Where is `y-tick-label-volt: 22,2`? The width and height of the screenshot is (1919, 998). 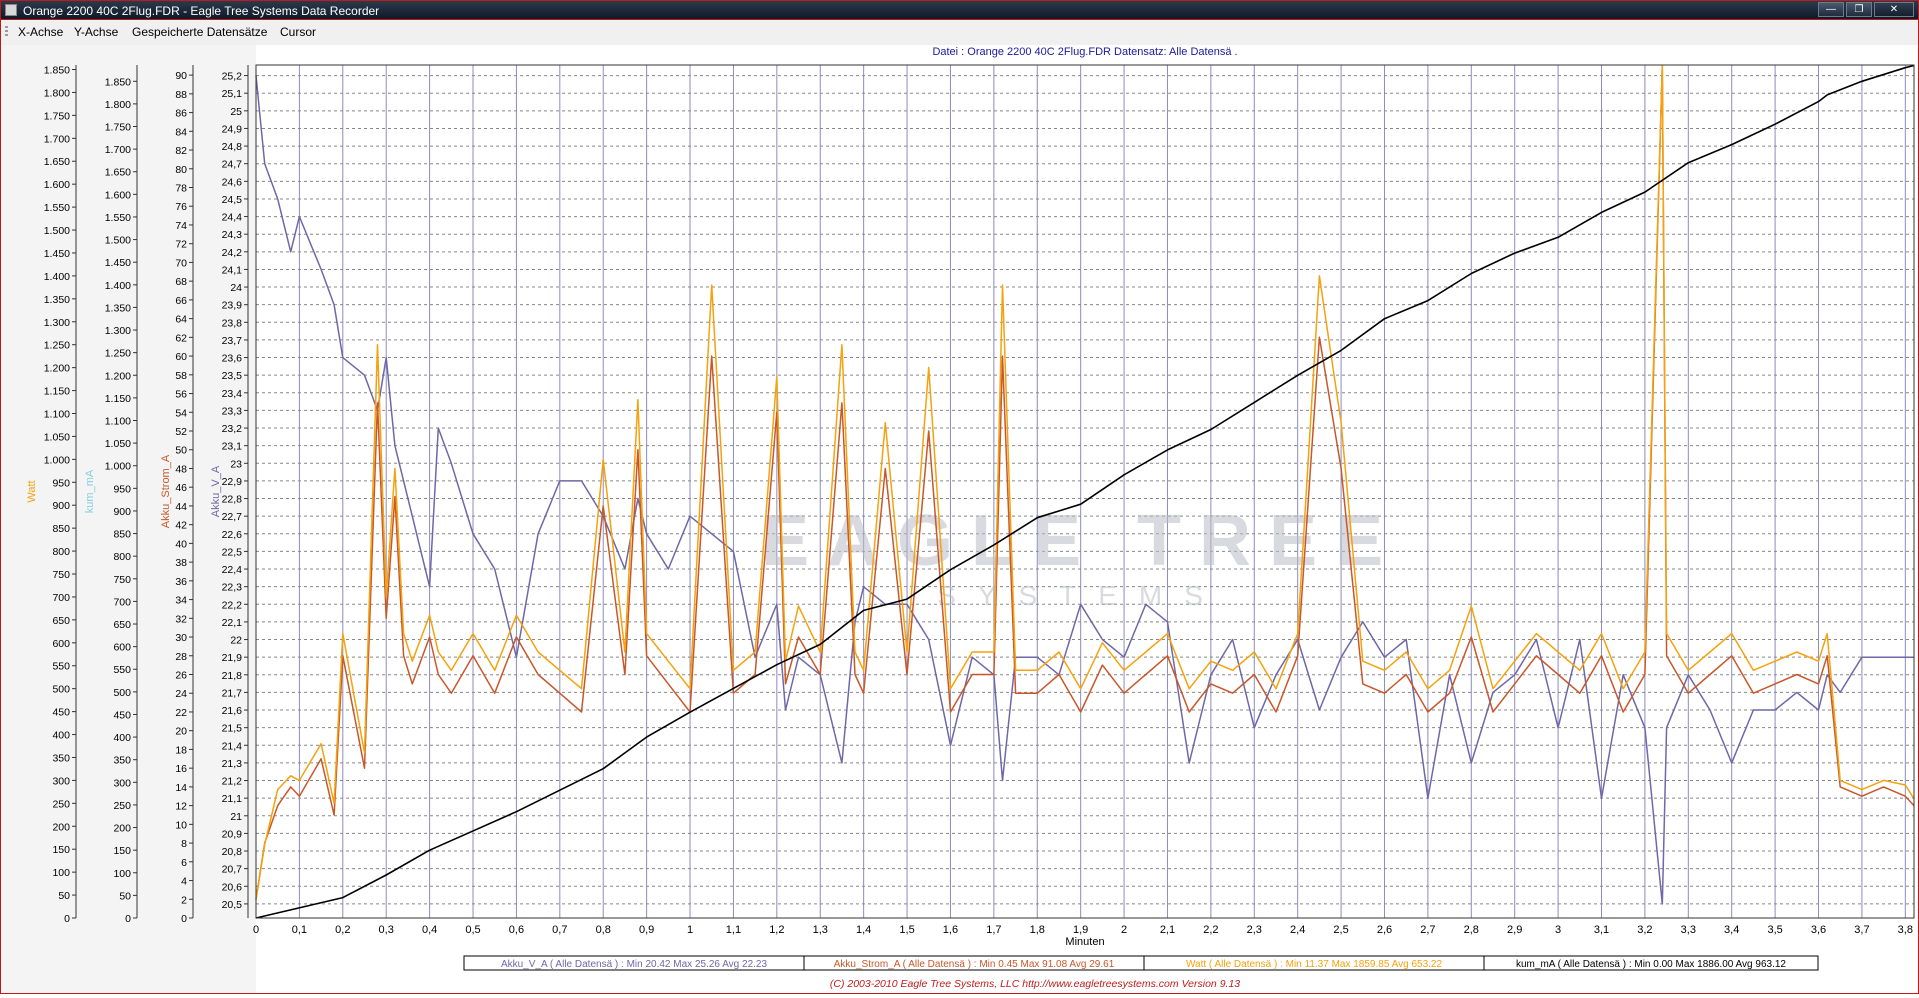 y-tick-label-volt: 22,2 is located at coordinates (232, 605).